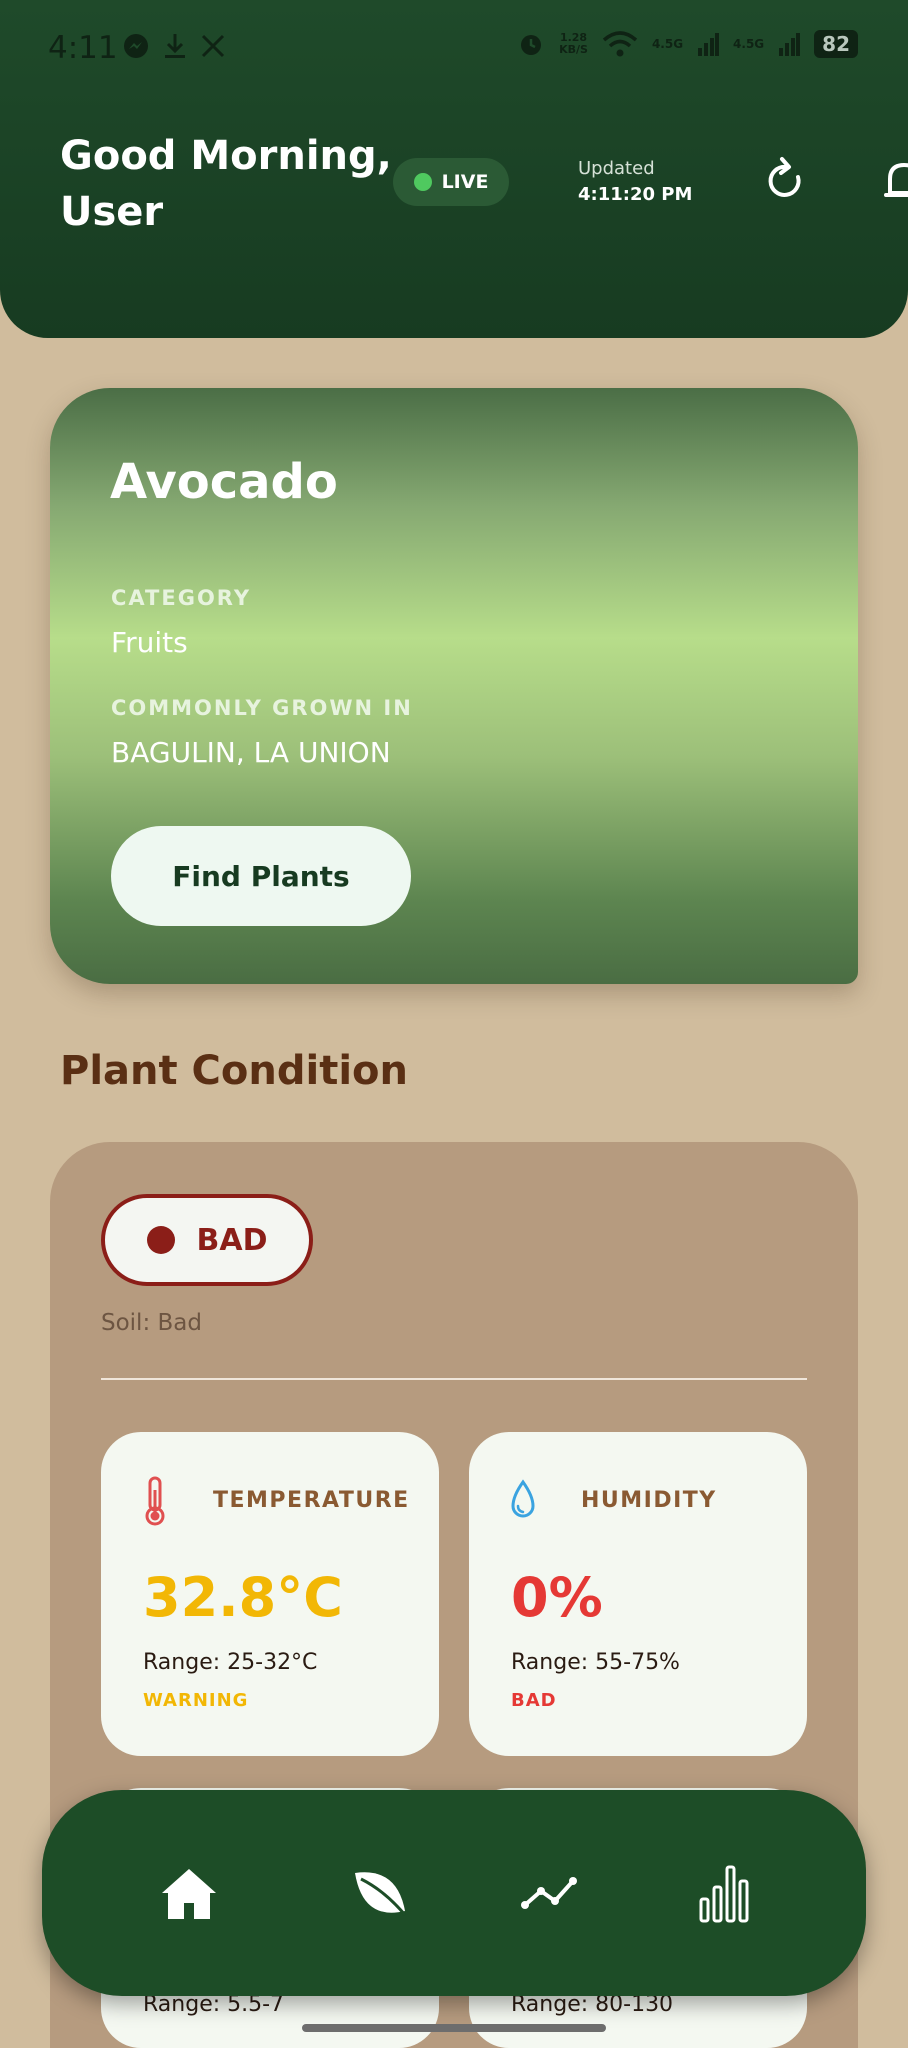 The image size is (908, 2048). Describe the element at coordinates (454, 2028) in the screenshot. I see `gesture-home-indicator` at that location.